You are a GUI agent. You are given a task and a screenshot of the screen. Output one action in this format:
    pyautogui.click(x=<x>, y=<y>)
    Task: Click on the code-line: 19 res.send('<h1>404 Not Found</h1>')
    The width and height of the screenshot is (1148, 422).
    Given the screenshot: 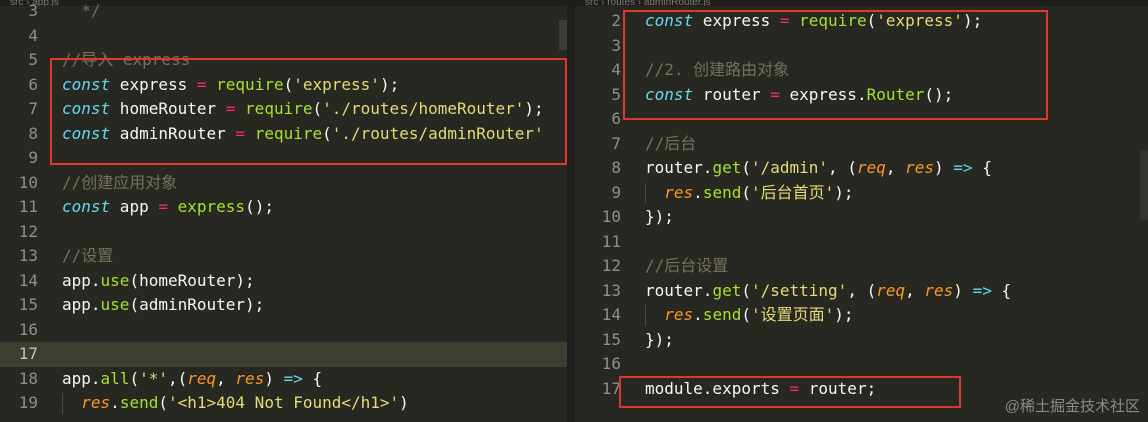 What is the action you would take?
    pyautogui.click(x=283, y=403)
    